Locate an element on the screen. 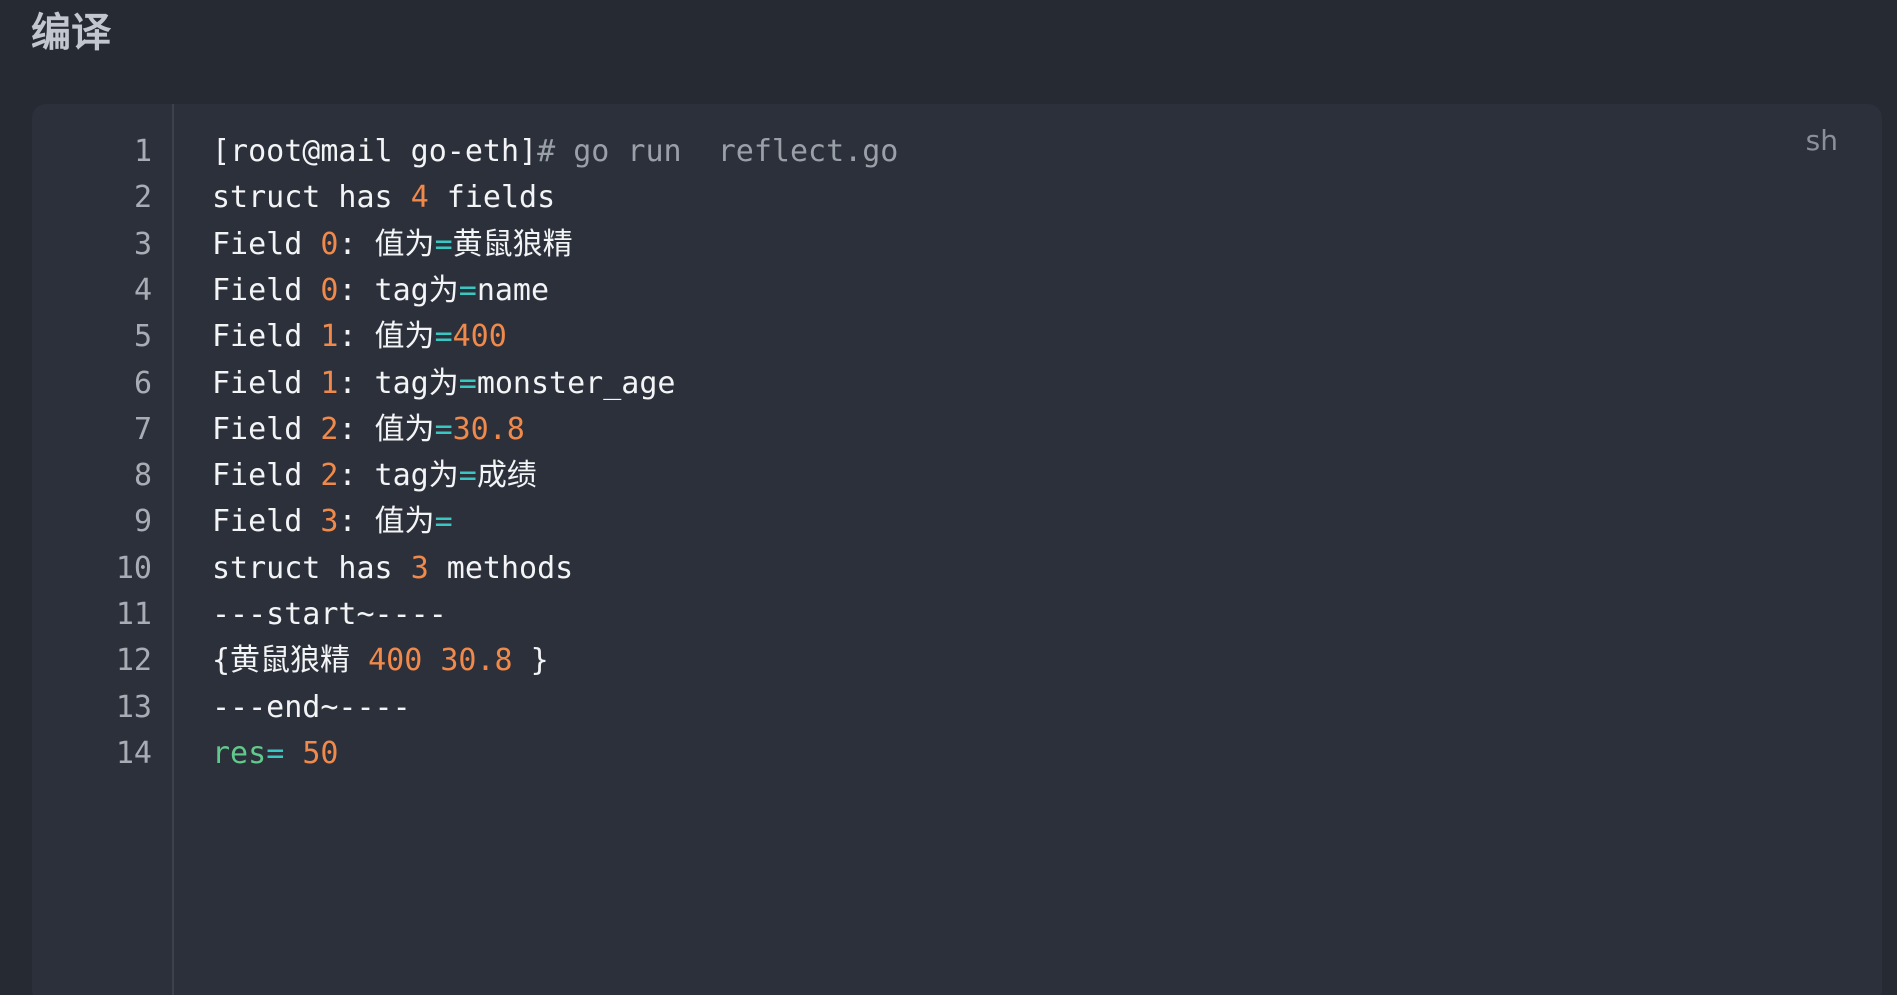  code-token: ---end~---- is located at coordinates (311, 707).